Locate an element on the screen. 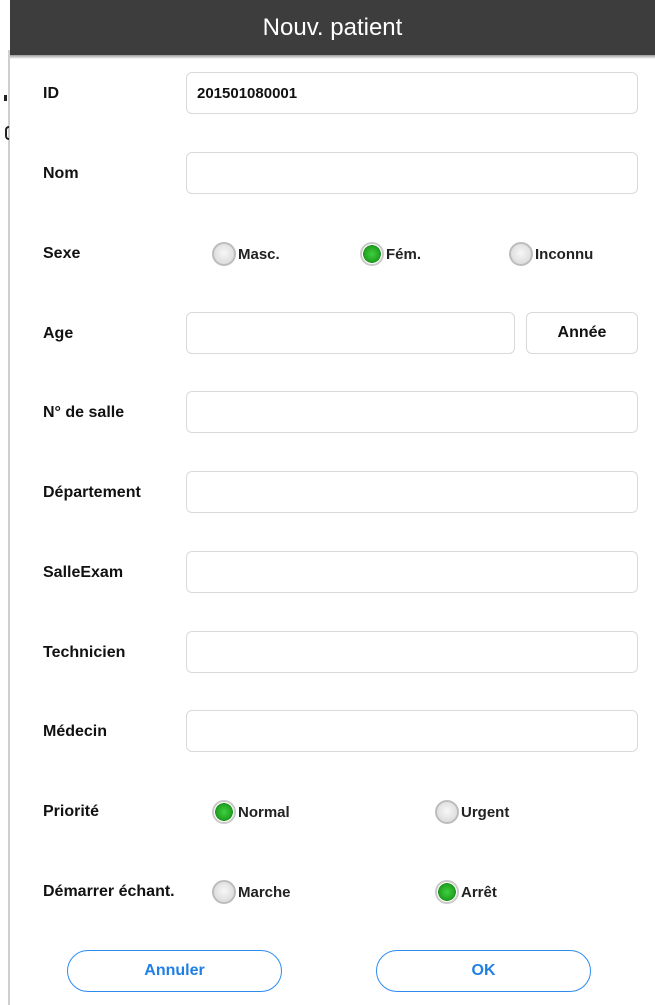  exam-room-field is located at coordinates (412, 572).